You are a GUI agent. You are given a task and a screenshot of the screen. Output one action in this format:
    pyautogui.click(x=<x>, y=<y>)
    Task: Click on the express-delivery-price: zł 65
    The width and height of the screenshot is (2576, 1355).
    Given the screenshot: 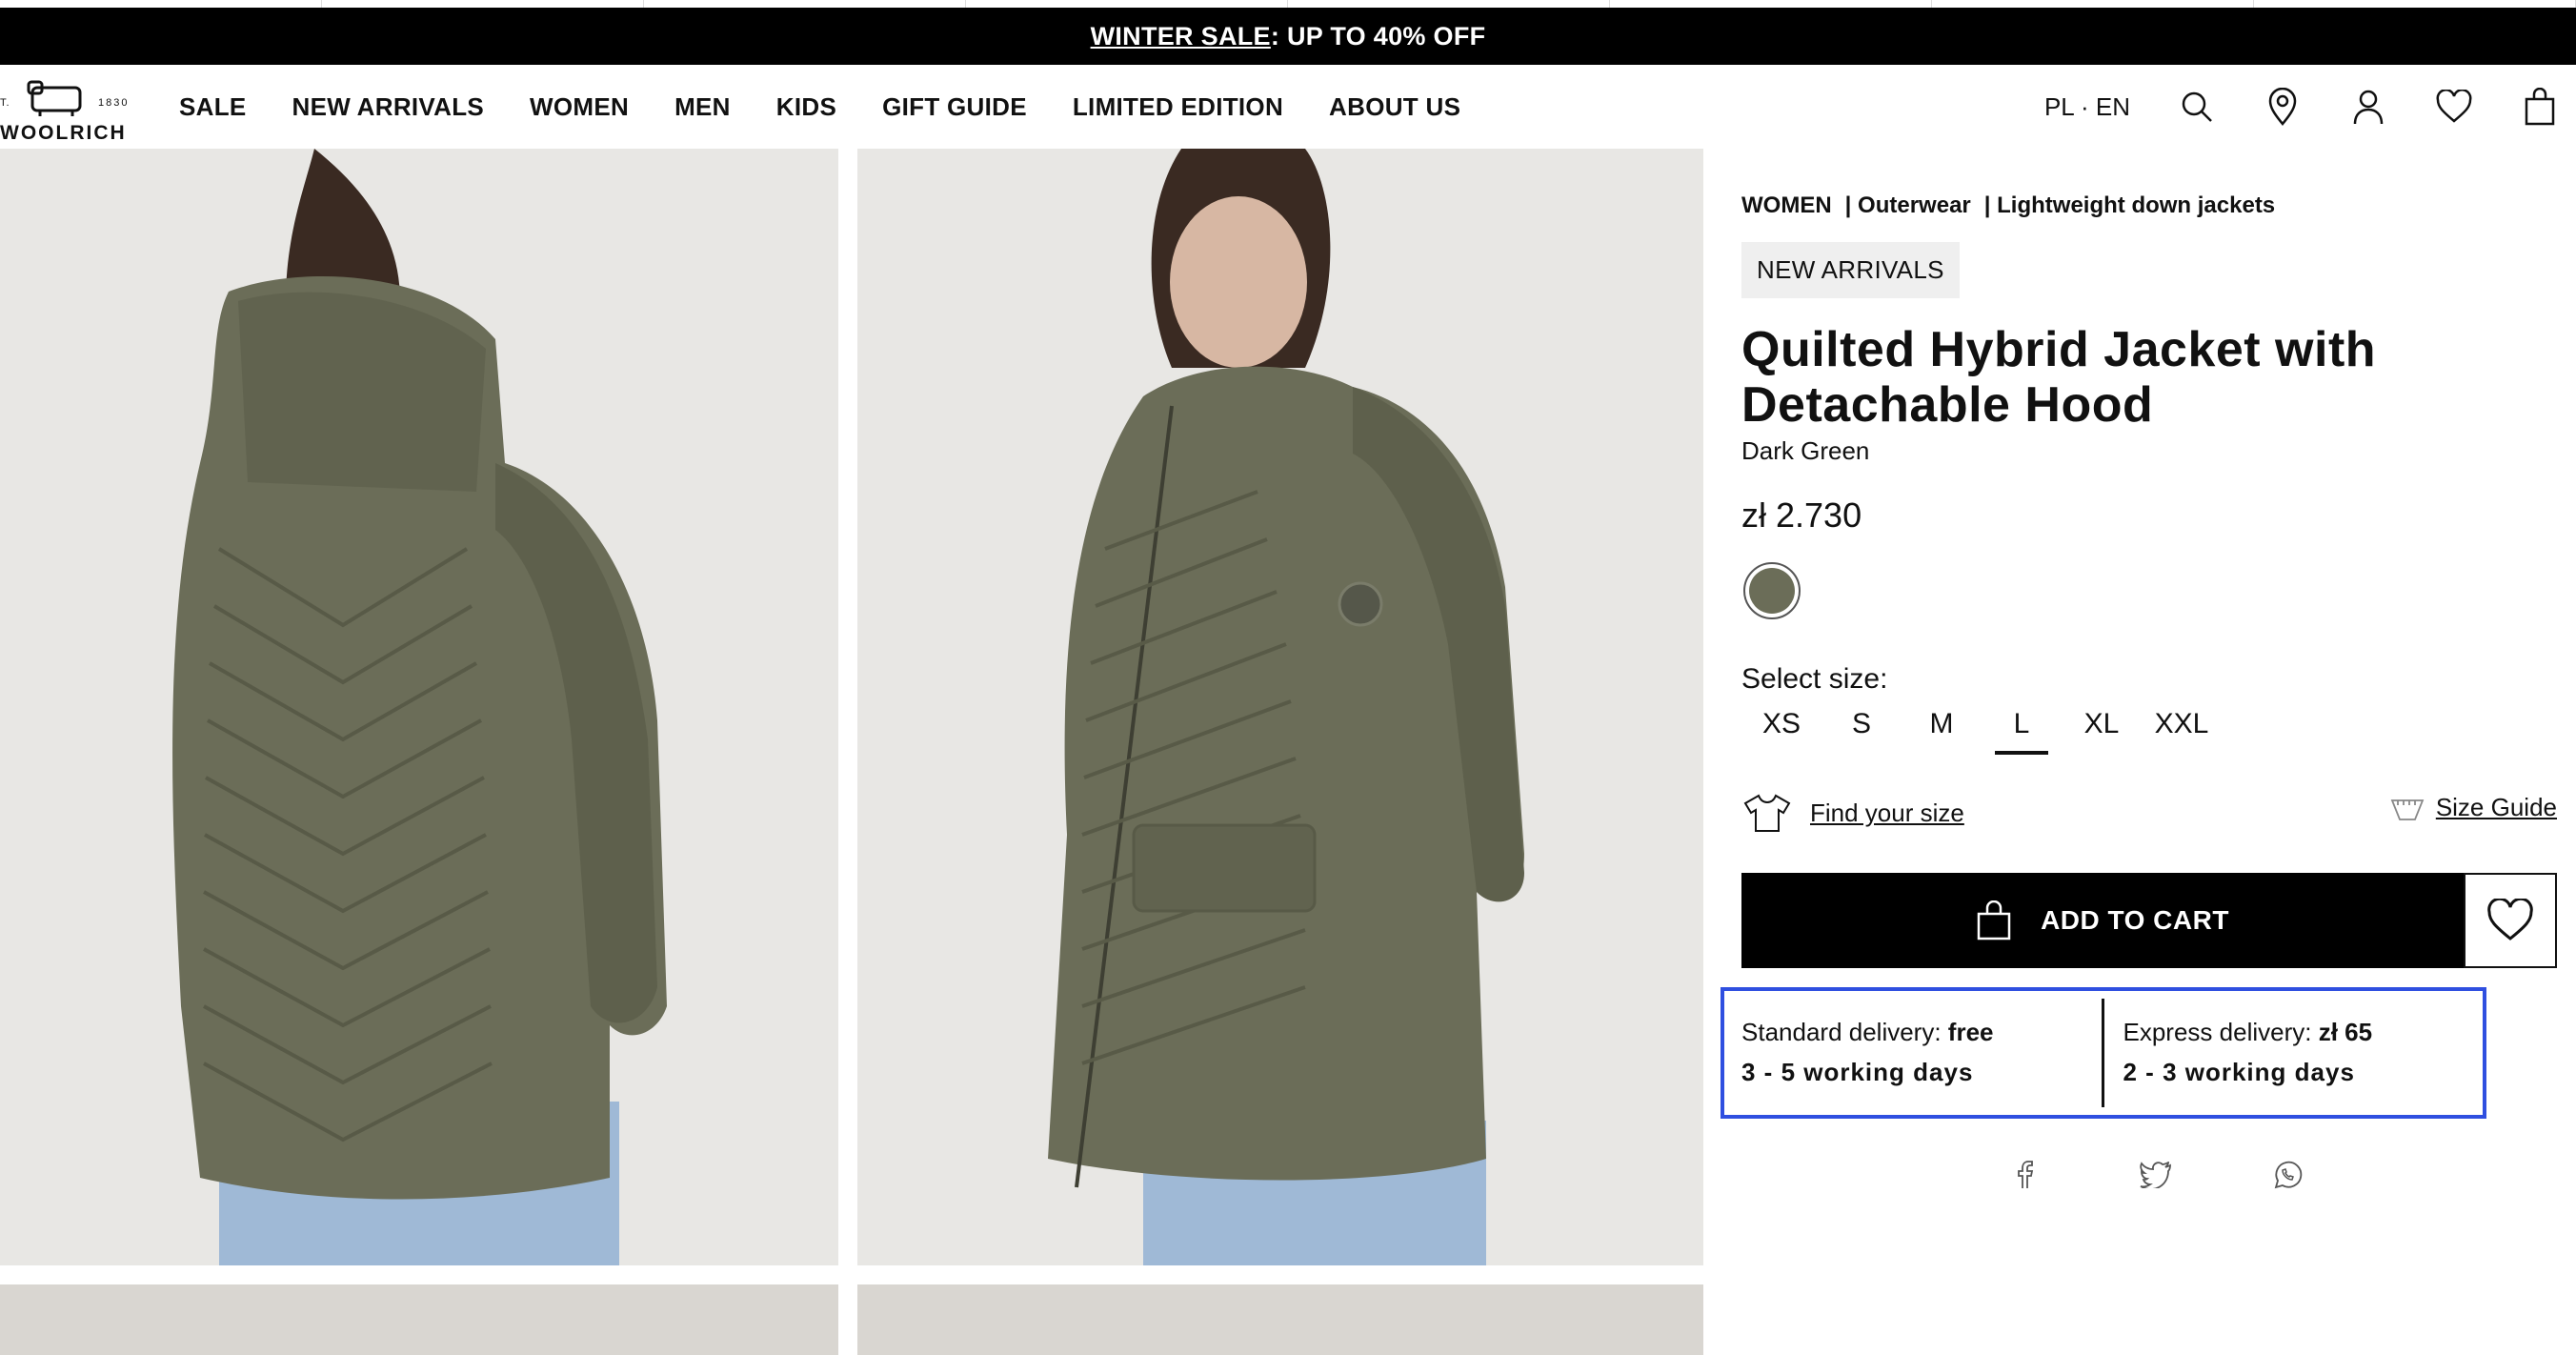 What is the action you would take?
    pyautogui.click(x=2345, y=1032)
    